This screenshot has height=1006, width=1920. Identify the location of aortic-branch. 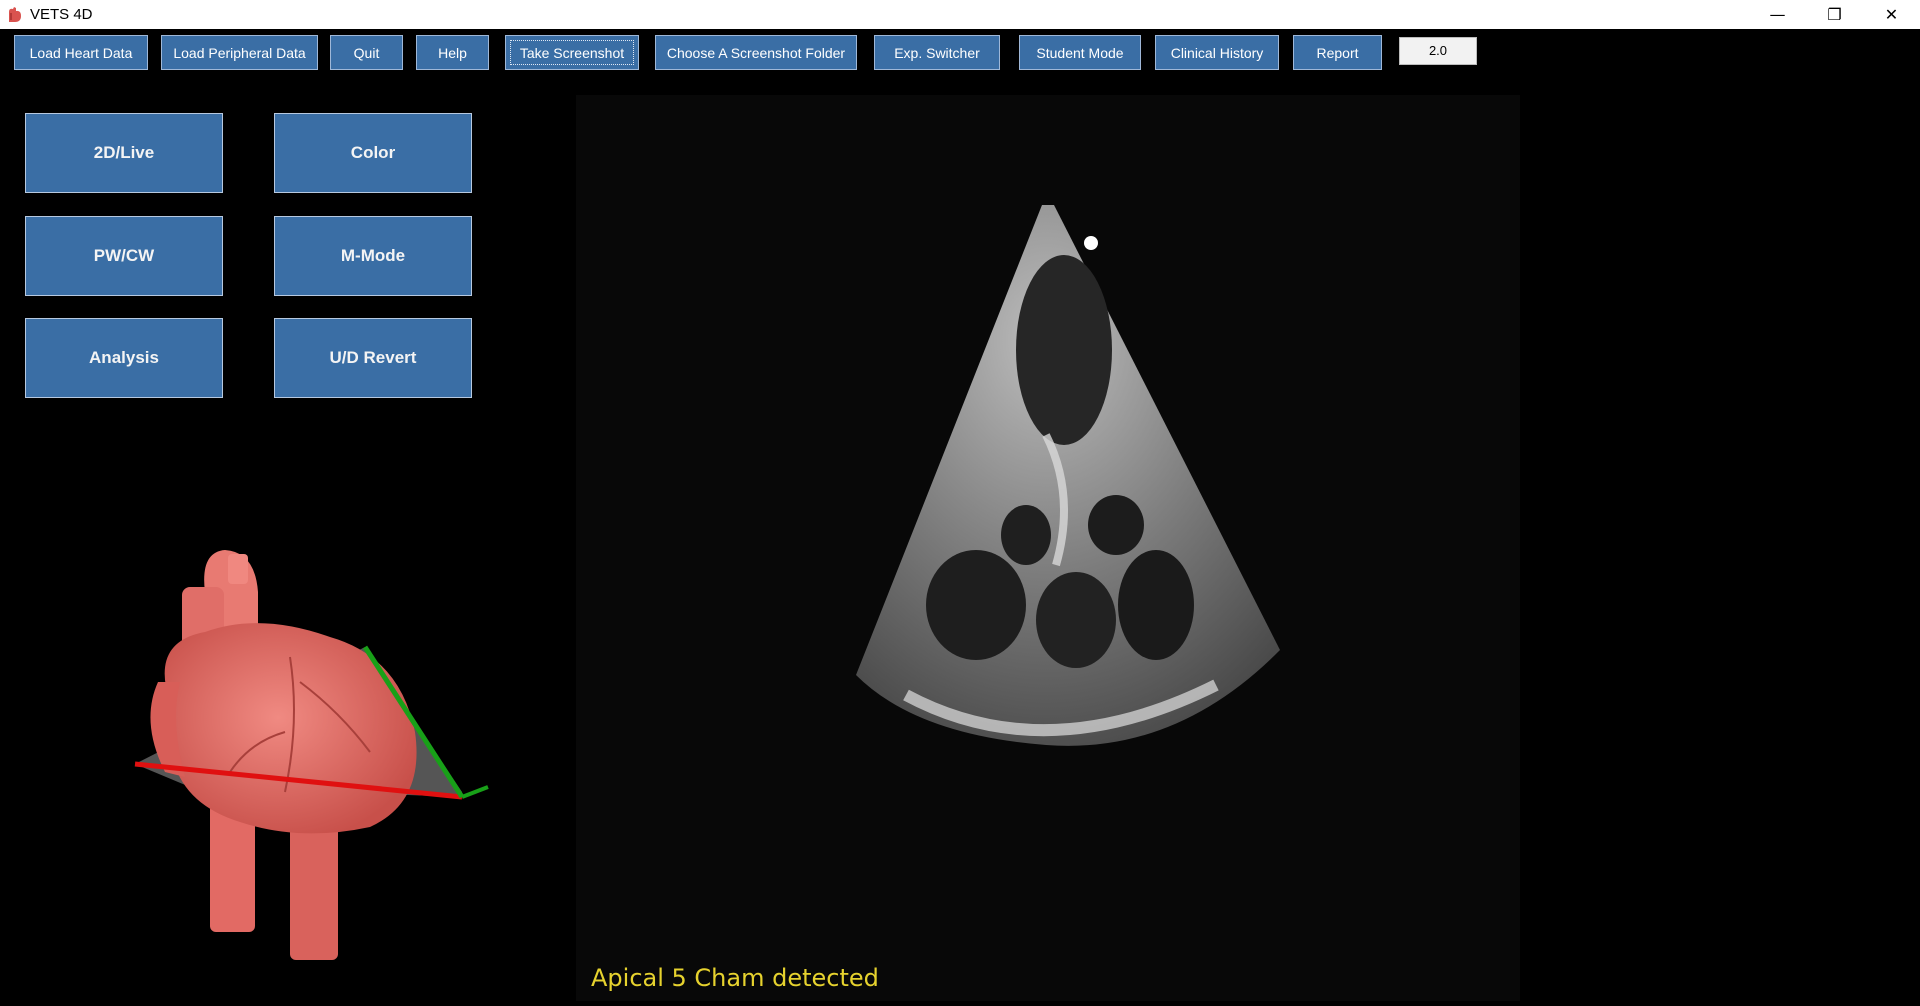
(238, 569).